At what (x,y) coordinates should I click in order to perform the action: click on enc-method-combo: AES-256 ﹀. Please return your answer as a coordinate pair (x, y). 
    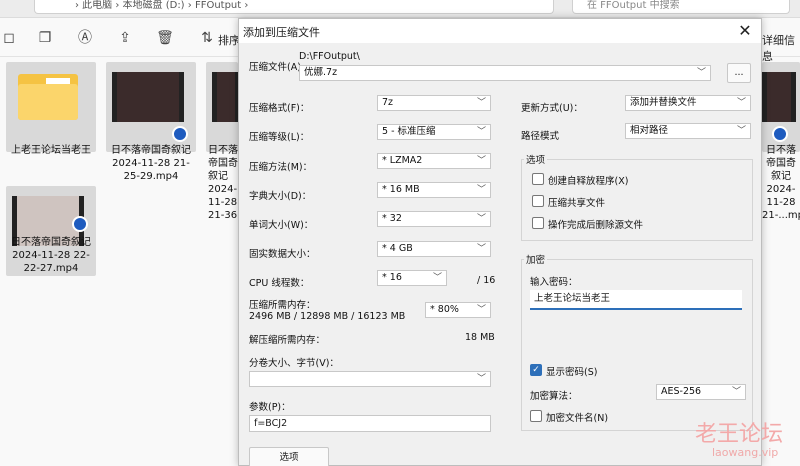
    Looking at the image, I should click on (701, 392).